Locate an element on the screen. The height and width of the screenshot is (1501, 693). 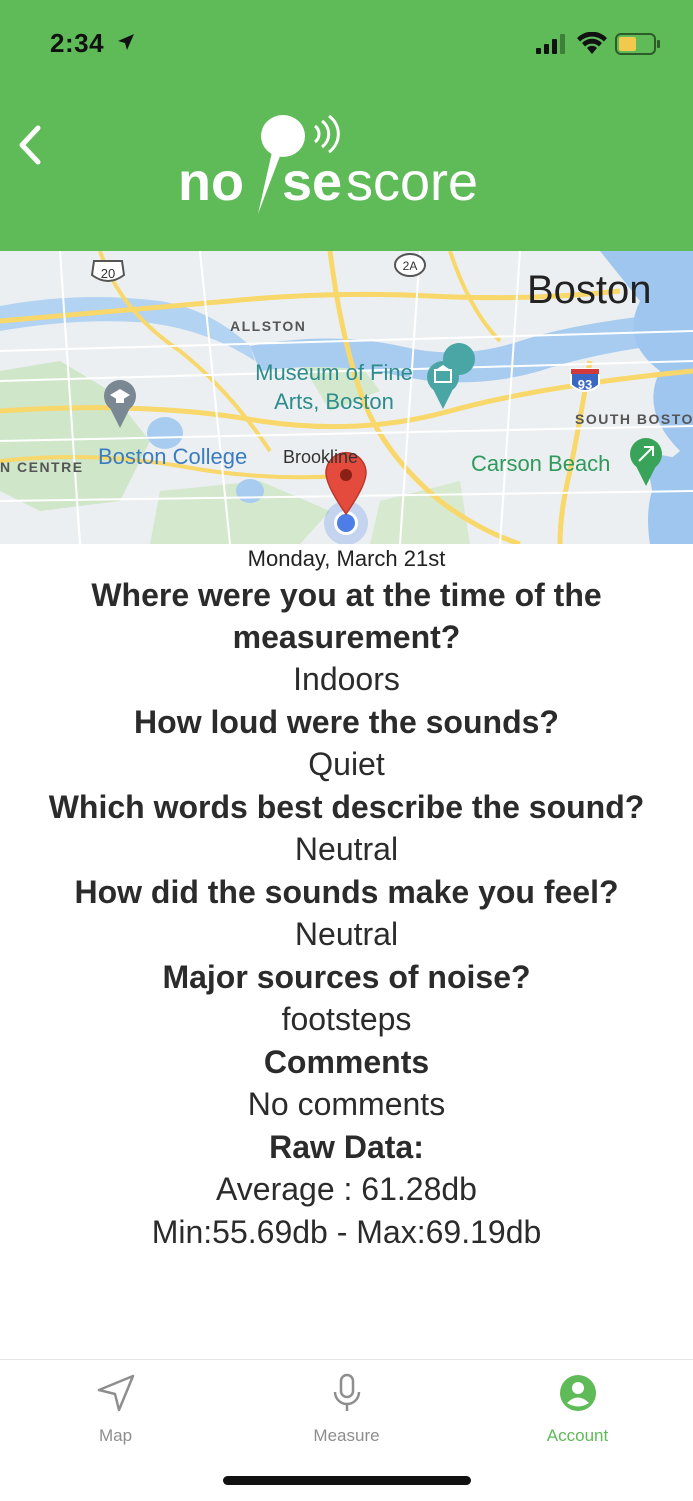
account-circle-icon is located at coordinates (578, 1393).